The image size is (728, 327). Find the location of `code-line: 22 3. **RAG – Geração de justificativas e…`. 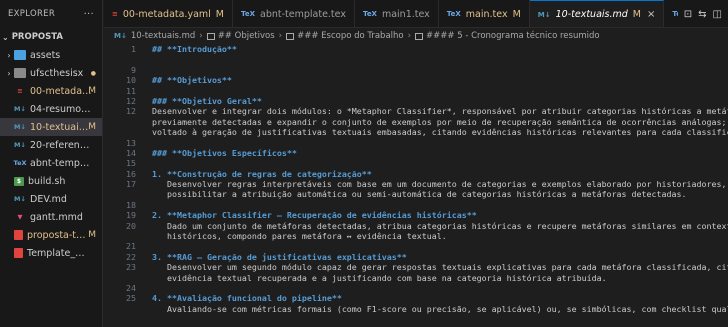

code-line: 22 3. **RAG – Geração de justificativas e… is located at coordinates (416, 257).